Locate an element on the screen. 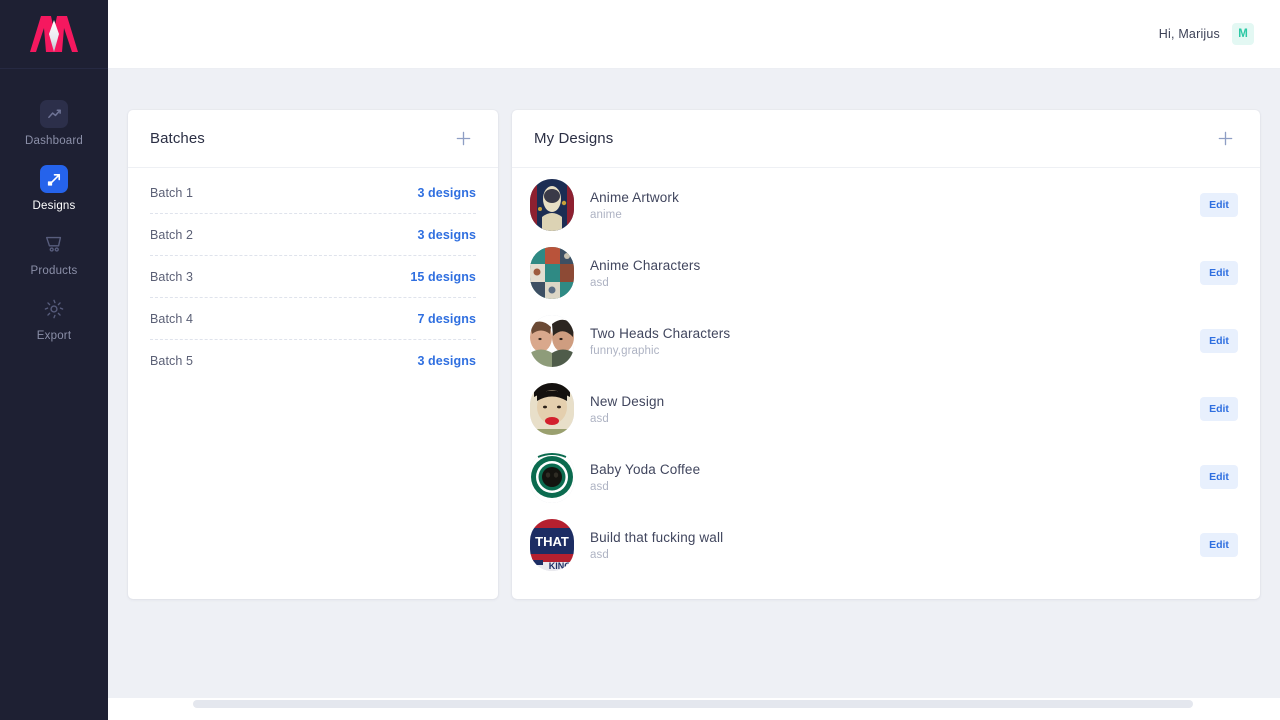  design-title: Baby Yoda Coffee is located at coordinates (645, 469).